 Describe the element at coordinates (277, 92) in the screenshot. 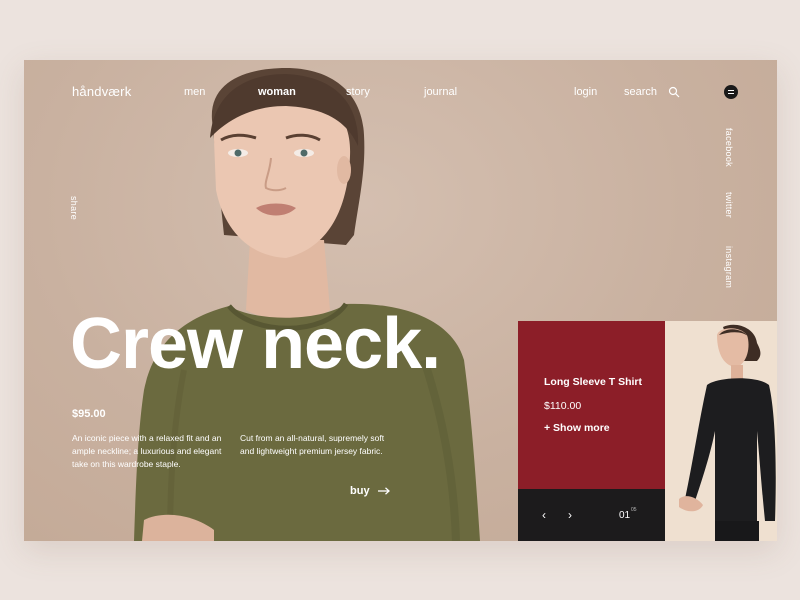

I see `nav-woman: woman` at that location.